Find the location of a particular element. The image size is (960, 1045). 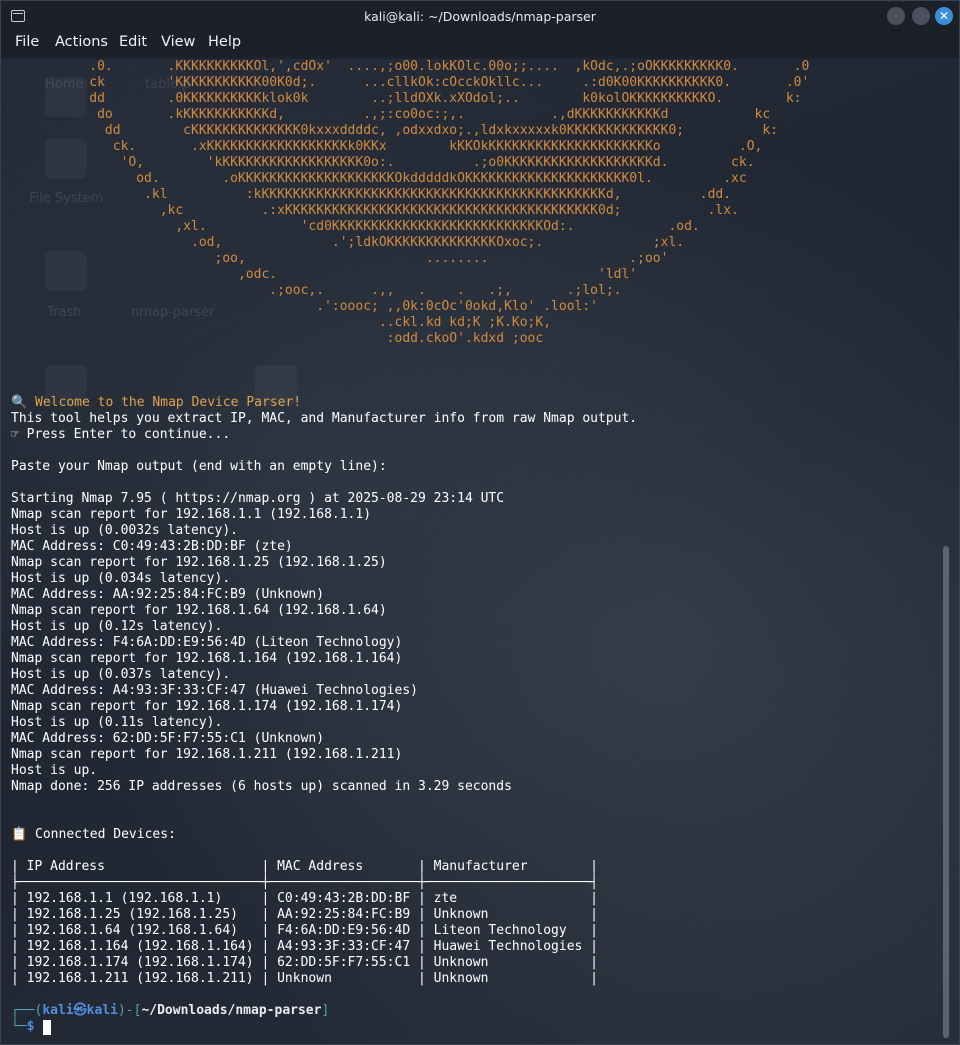

ascii-art-line: .;ooc,. .,, . . .;, .;lol;. is located at coordinates (316, 290).